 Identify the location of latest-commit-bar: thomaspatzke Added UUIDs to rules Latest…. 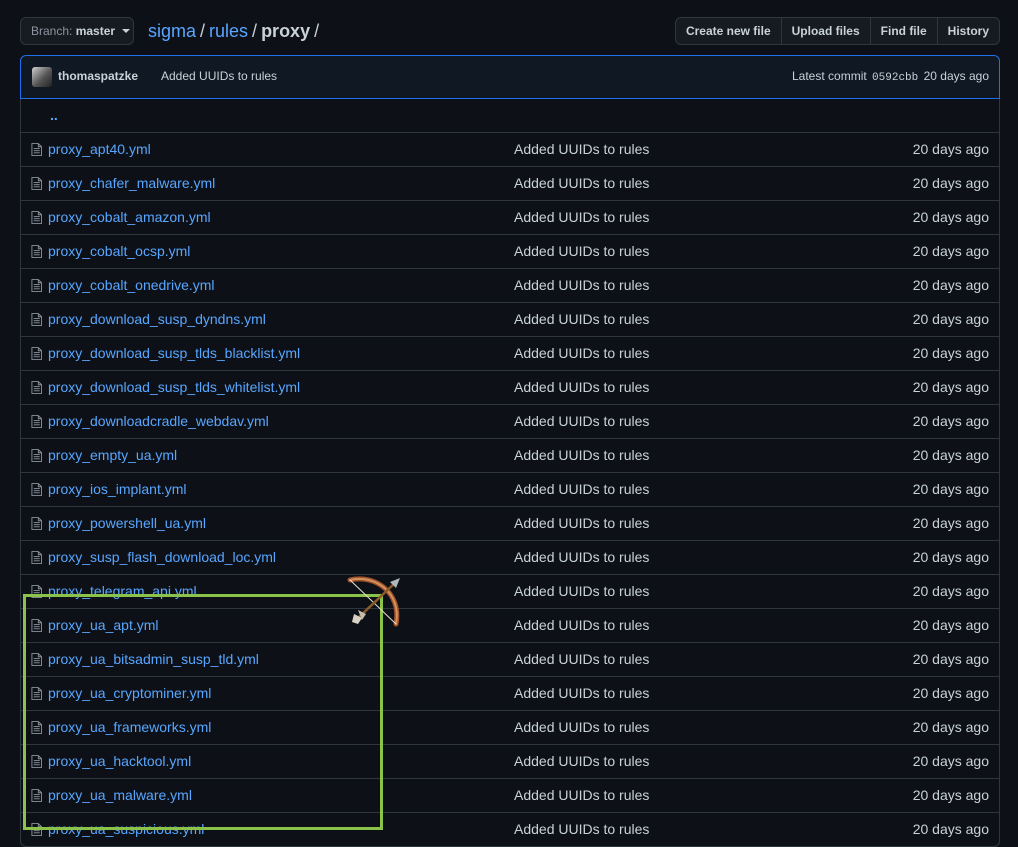
(510, 77).